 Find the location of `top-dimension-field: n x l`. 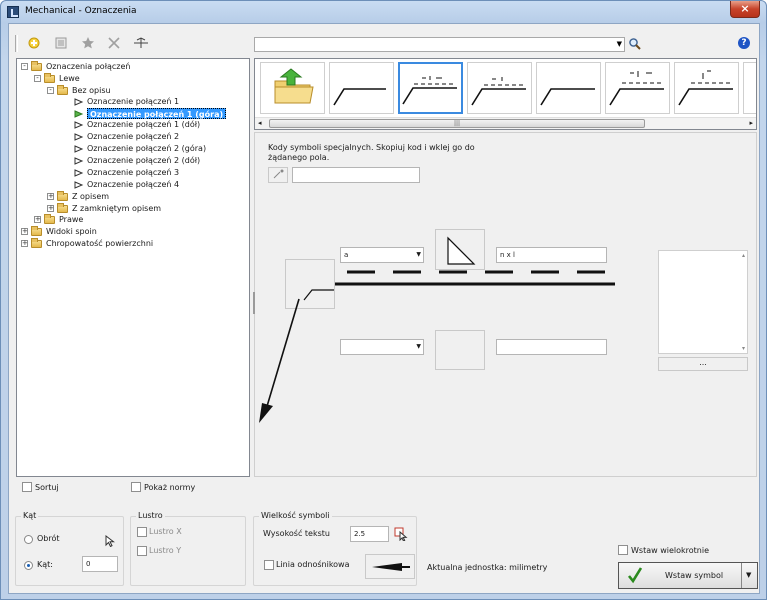

top-dimension-field: n x l is located at coordinates (551, 255).